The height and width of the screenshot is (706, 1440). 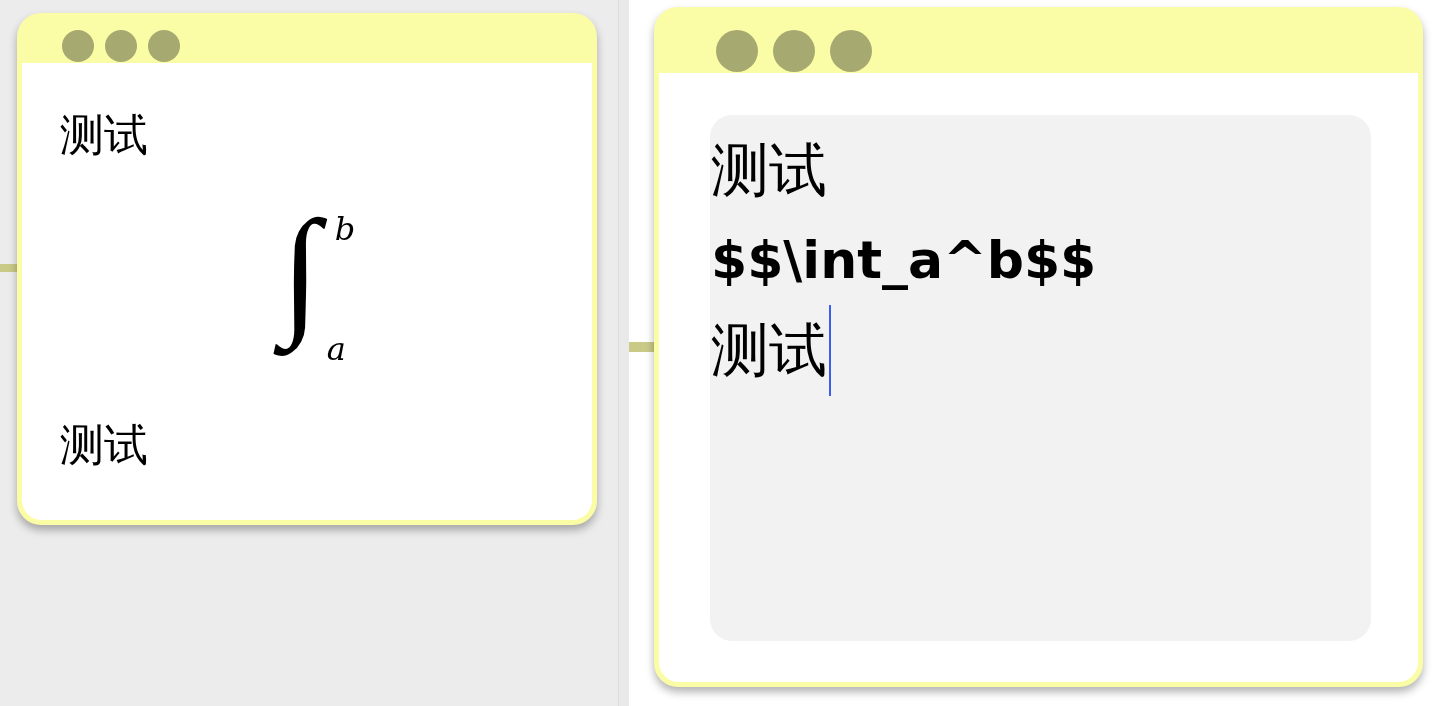 What do you see at coordinates (904, 260) in the screenshot?
I see `editor-text: $$\int_a^b$$` at bounding box center [904, 260].